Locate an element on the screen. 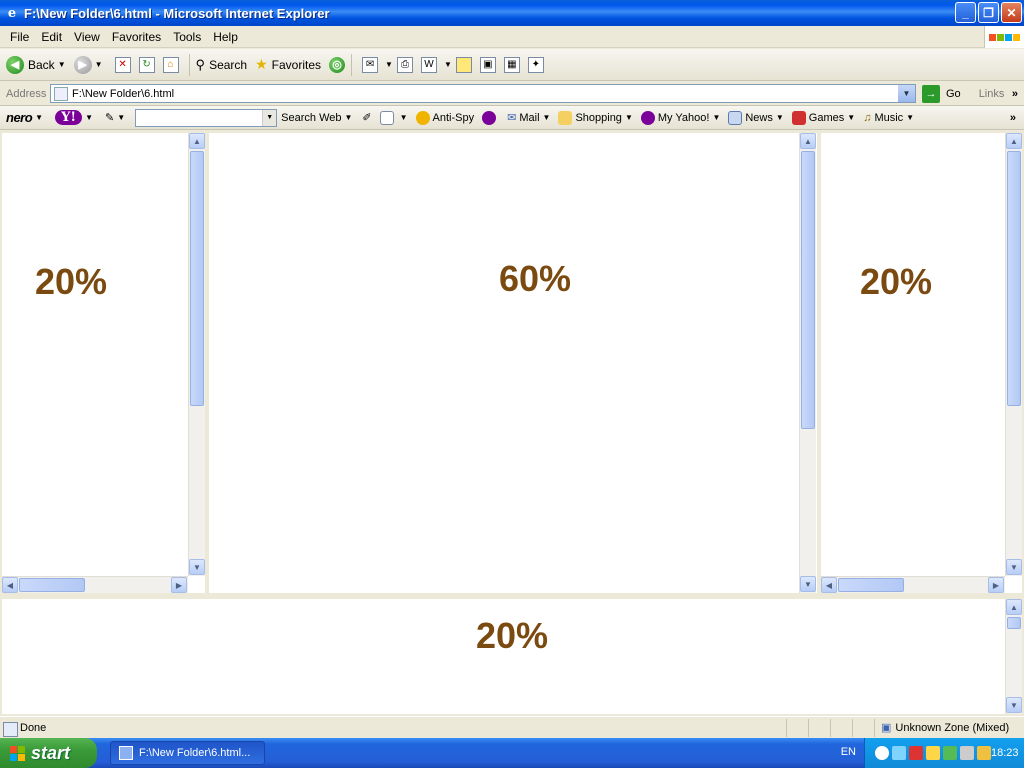 This screenshot has height=768, width=1024. media-icon: ◎ is located at coordinates (337, 64).